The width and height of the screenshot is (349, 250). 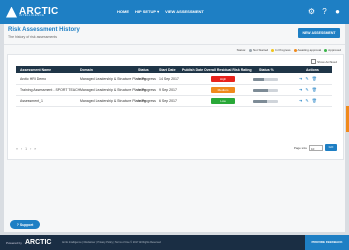 I want to click on page-size-label: Page size, so click(x=300, y=147).